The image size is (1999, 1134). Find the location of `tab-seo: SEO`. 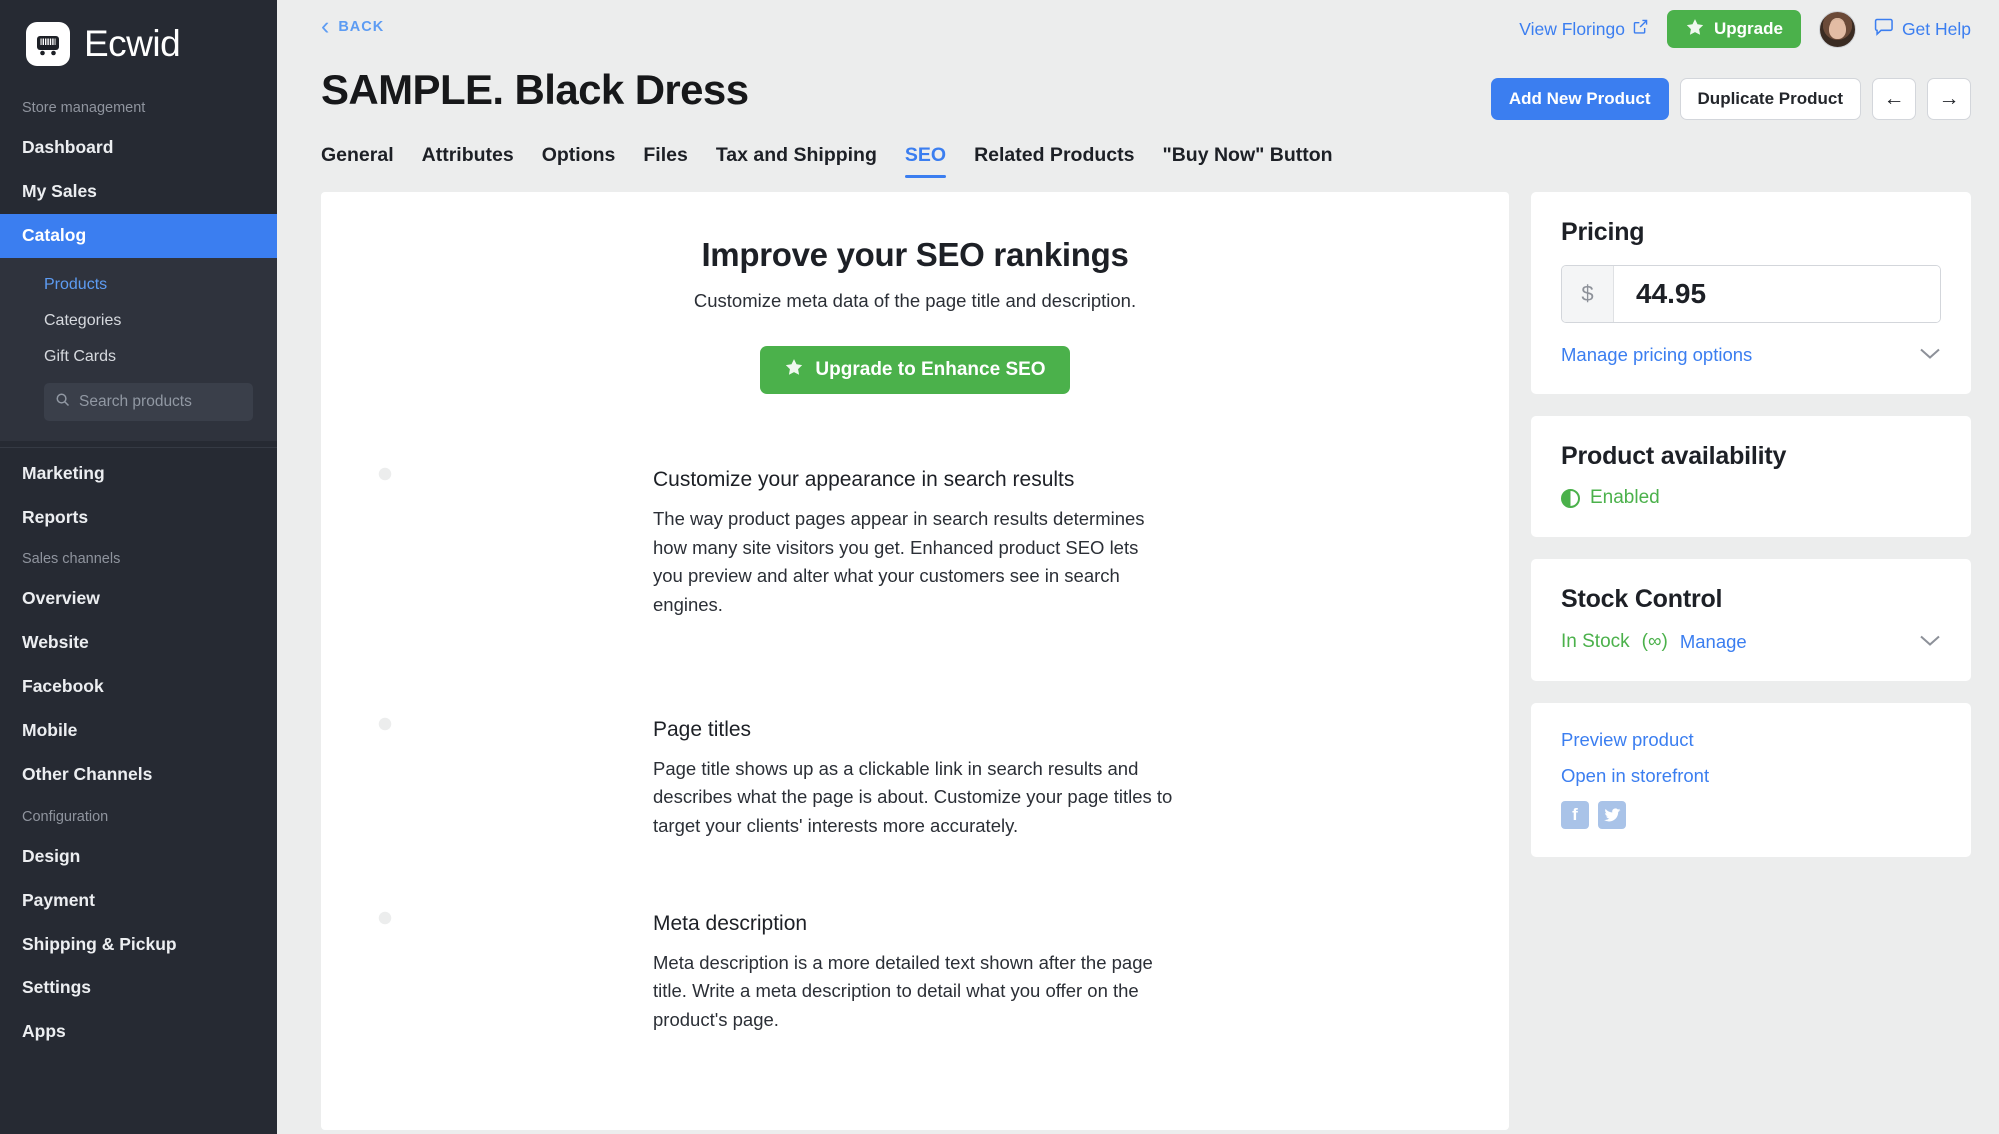

tab-seo: SEO is located at coordinates (925, 161).